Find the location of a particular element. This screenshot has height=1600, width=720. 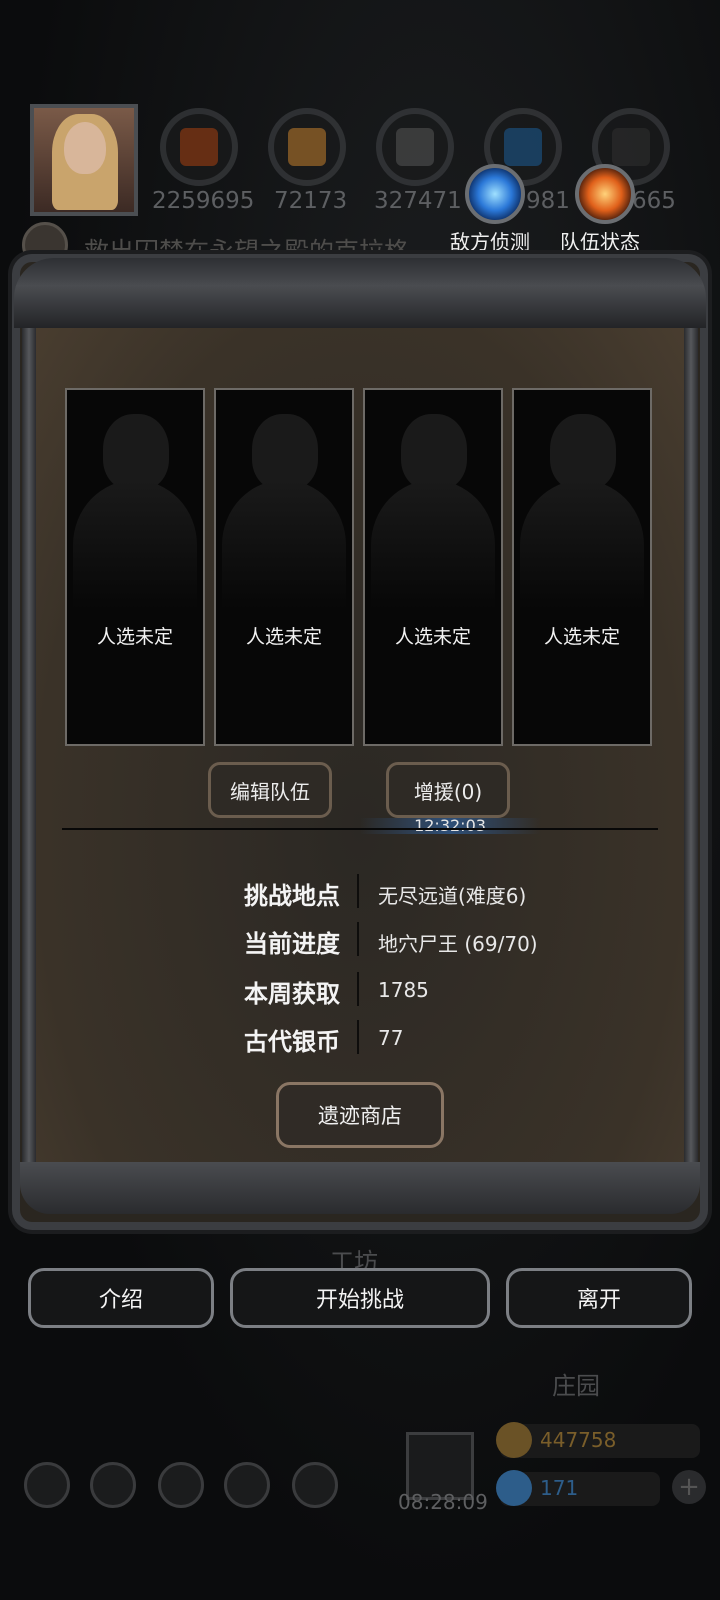

resource-value-iron: 327471 is located at coordinates (418, 201).